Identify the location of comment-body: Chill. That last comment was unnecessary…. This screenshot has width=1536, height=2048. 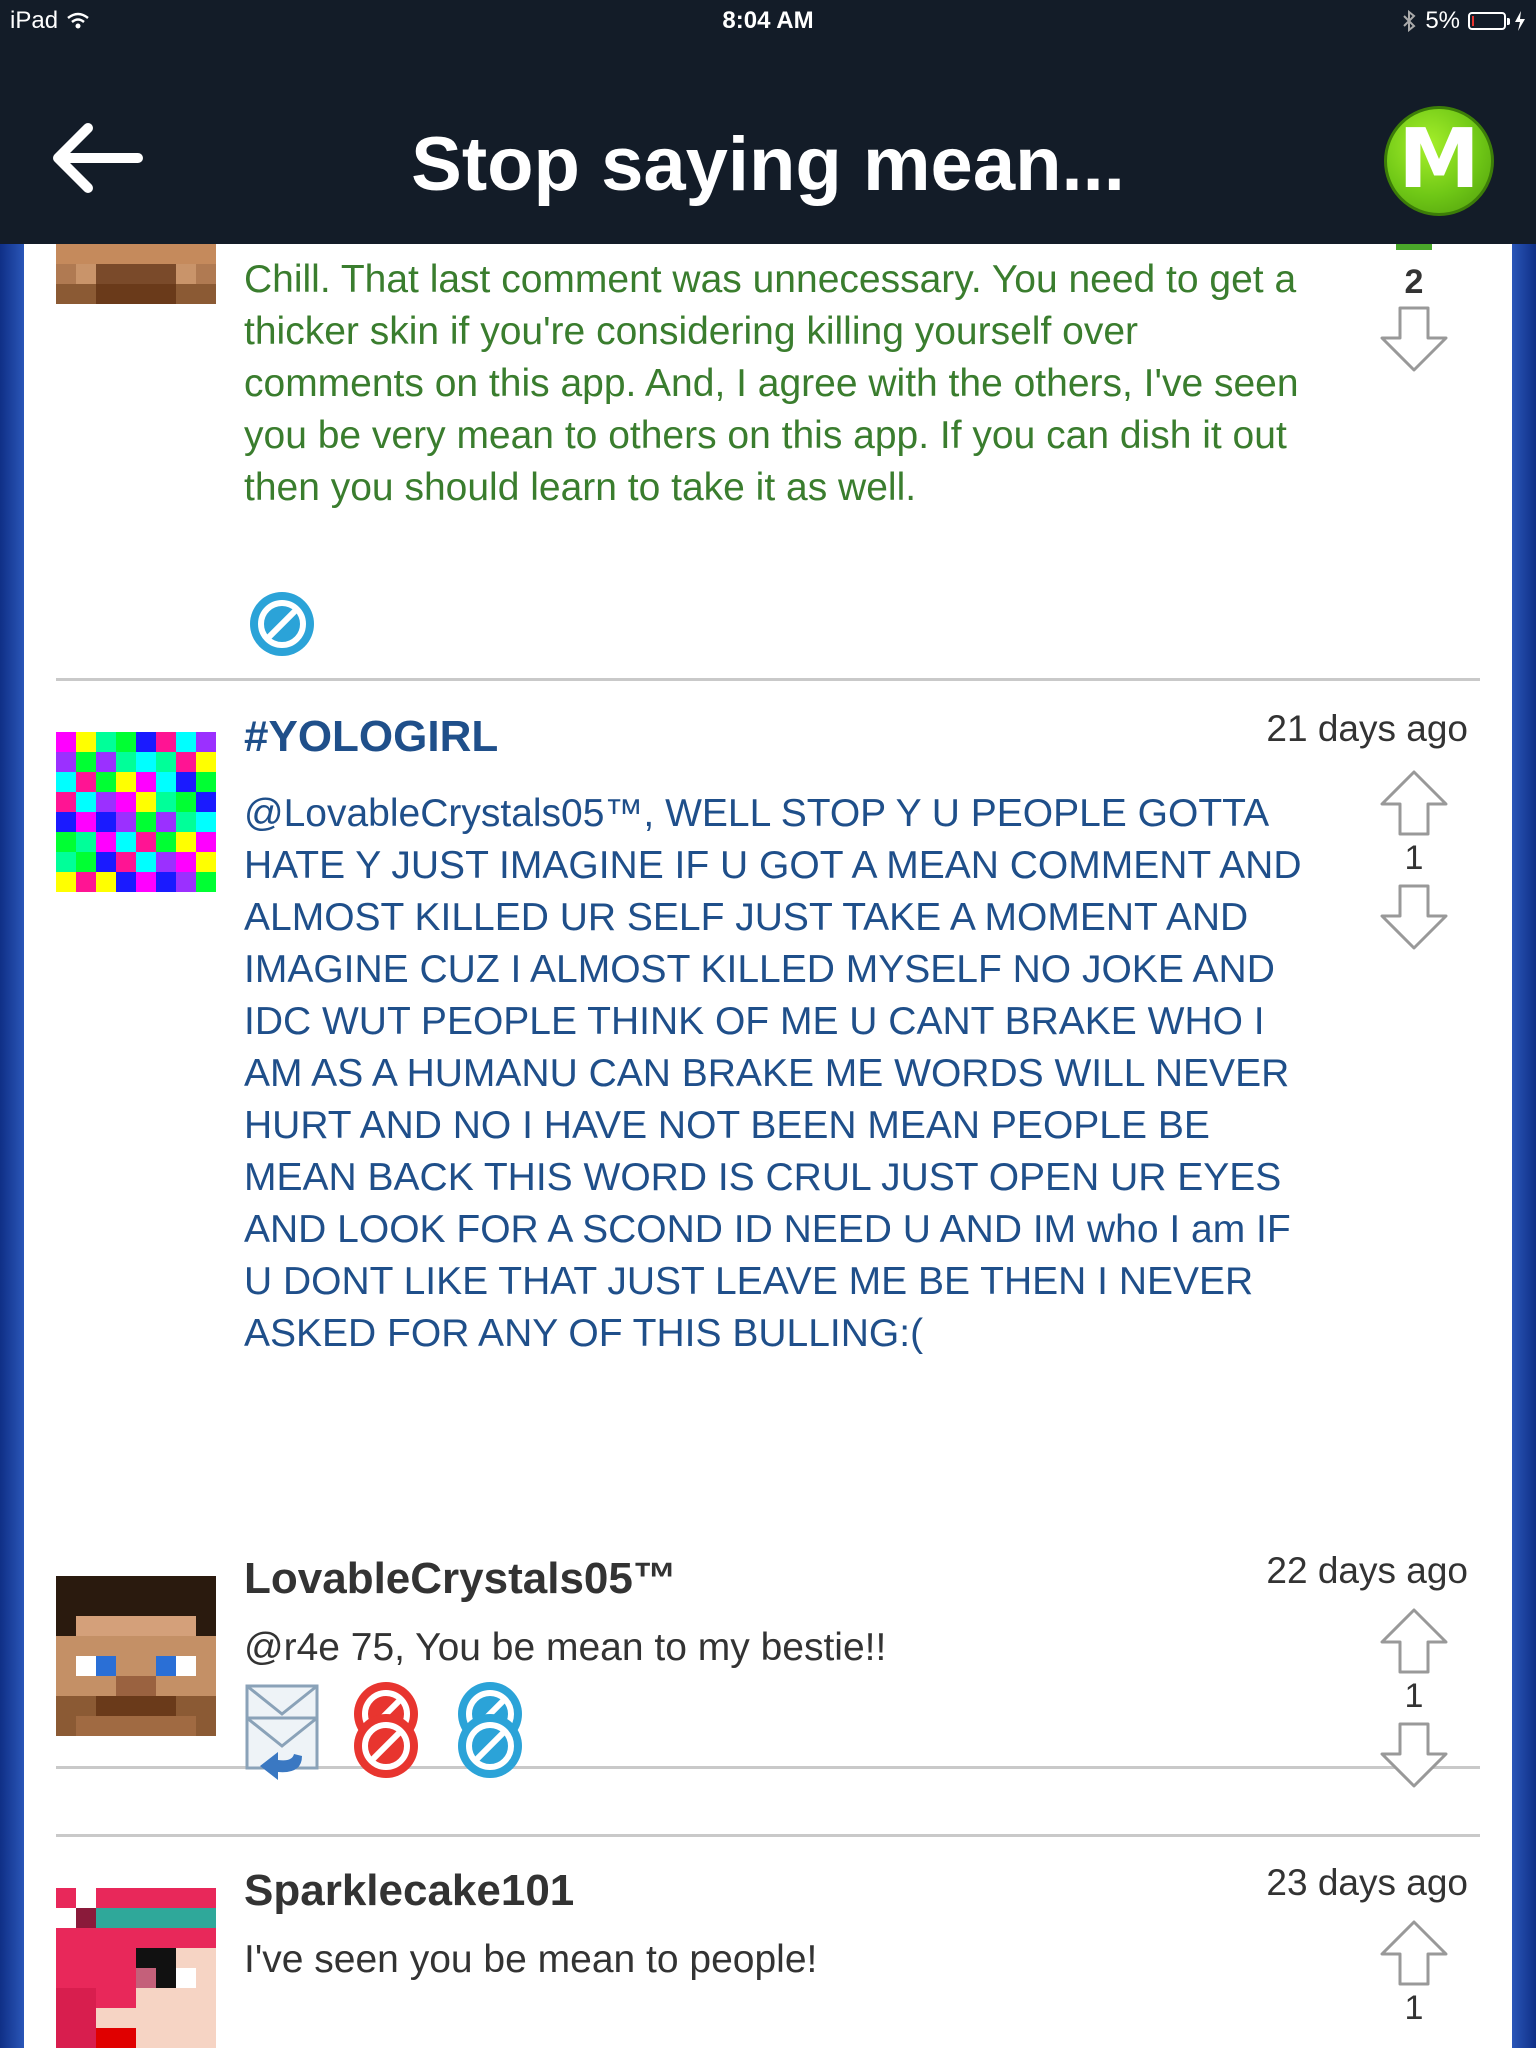
(771, 383).